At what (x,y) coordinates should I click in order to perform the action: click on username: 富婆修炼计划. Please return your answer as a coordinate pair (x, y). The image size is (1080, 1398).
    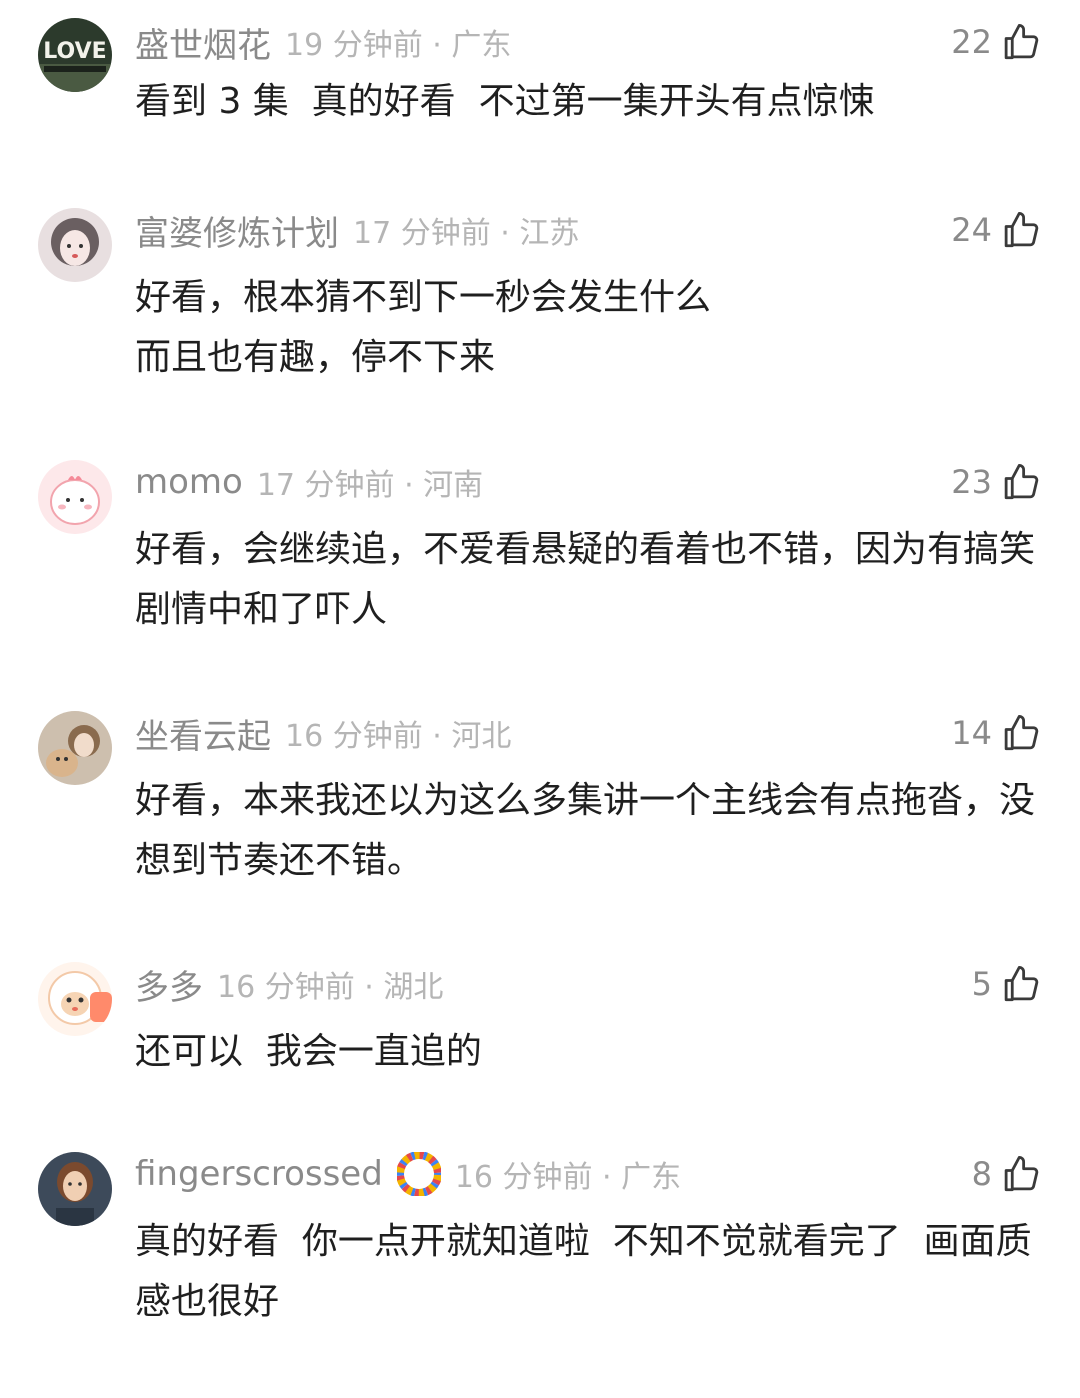
    Looking at the image, I should click on (237, 230).